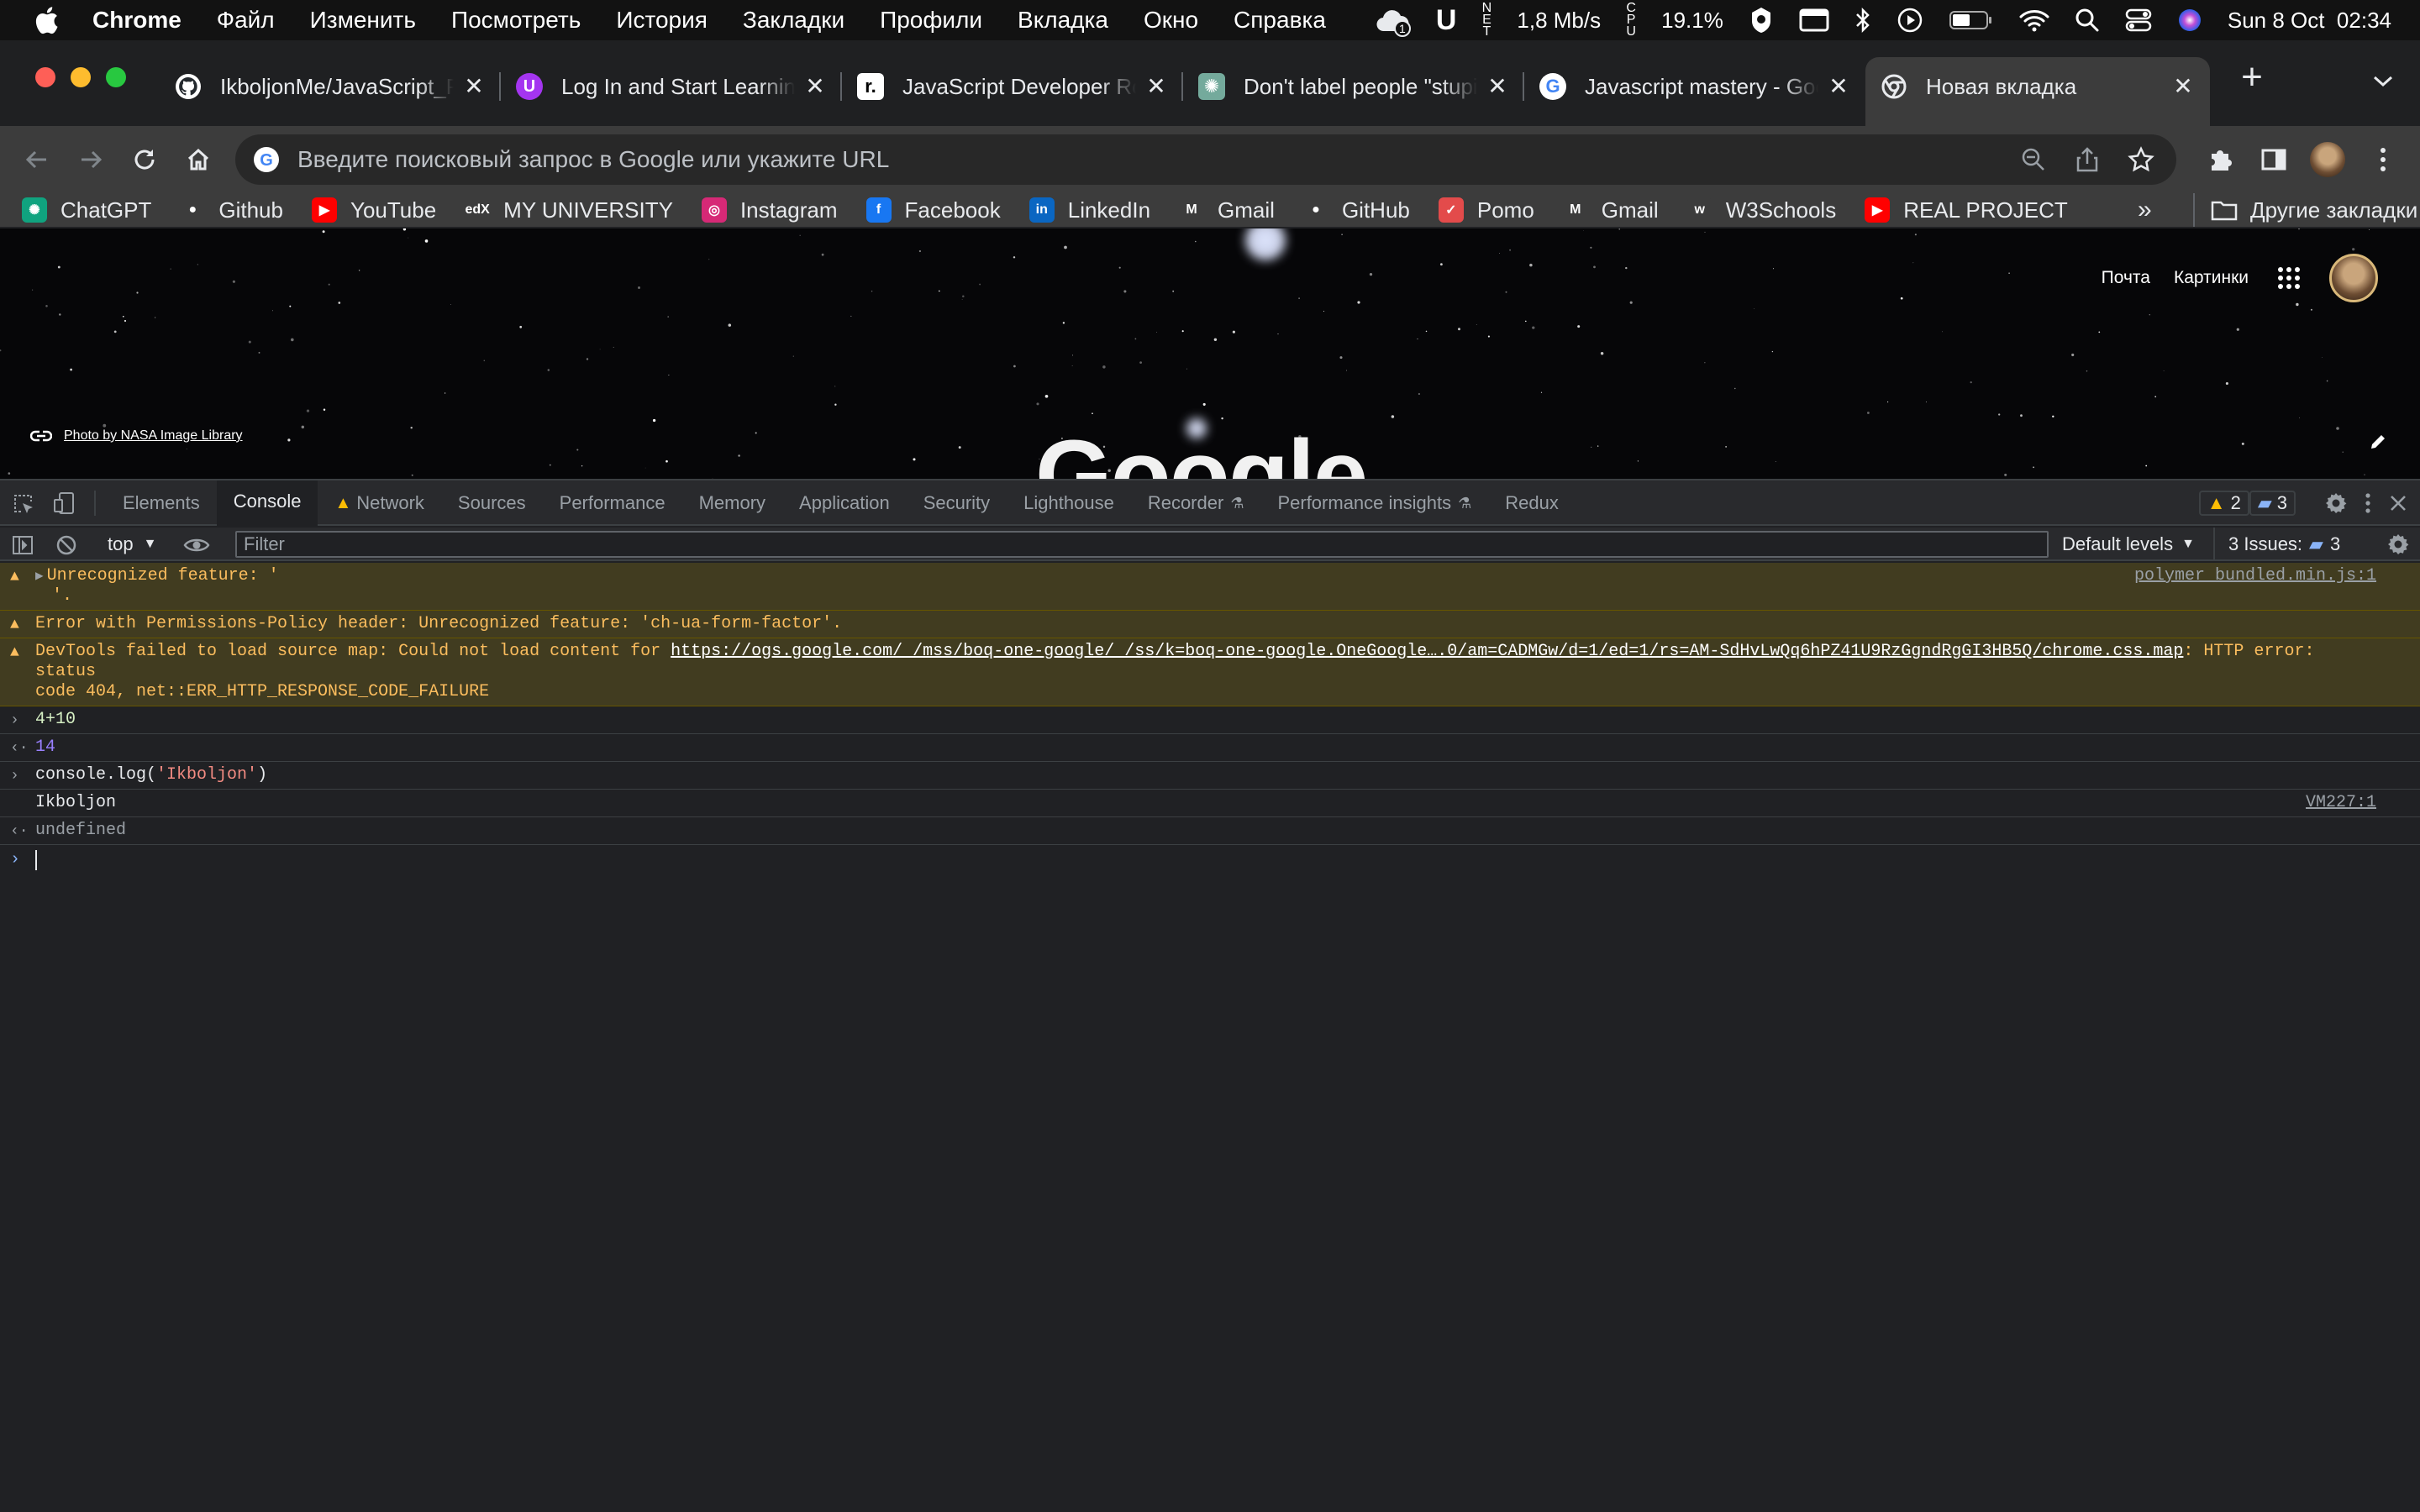 The image size is (2420, 1512). What do you see at coordinates (569, 210) in the screenshot?
I see `bookmark-item: edX MY UNIVERSITY` at bounding box center [569, 210].